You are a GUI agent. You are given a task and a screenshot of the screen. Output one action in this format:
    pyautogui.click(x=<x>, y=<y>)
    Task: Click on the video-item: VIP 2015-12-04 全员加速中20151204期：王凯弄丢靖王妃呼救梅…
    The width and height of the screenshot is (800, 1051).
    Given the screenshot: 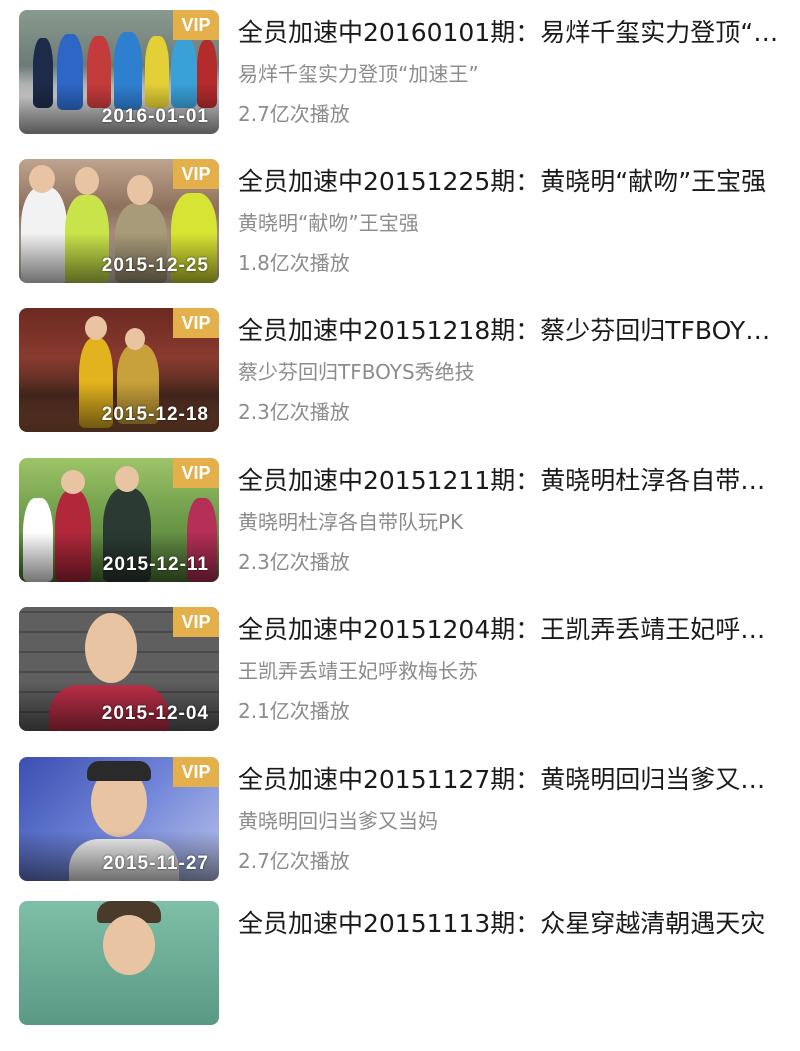 What is the action you would take?
    pyautogui.click(x=400, y=682)
    